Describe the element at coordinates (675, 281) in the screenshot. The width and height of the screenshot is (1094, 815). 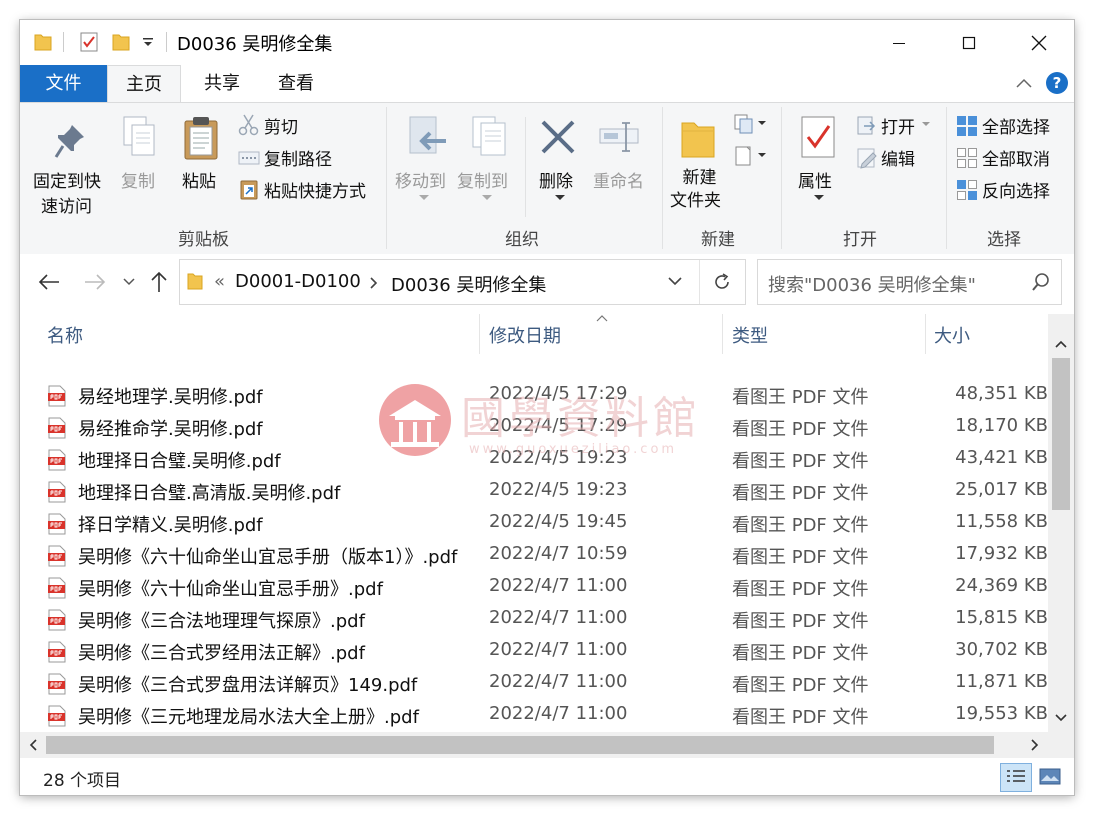
I see `address-dropdown-icon` at that location.